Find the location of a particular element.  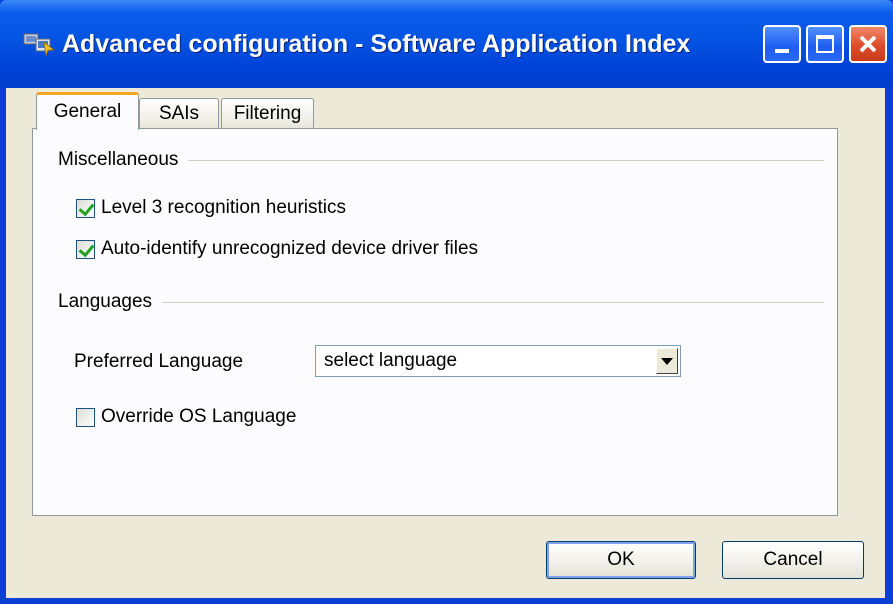

tab-filtering: Filtering is located at coordinates (267, 113).